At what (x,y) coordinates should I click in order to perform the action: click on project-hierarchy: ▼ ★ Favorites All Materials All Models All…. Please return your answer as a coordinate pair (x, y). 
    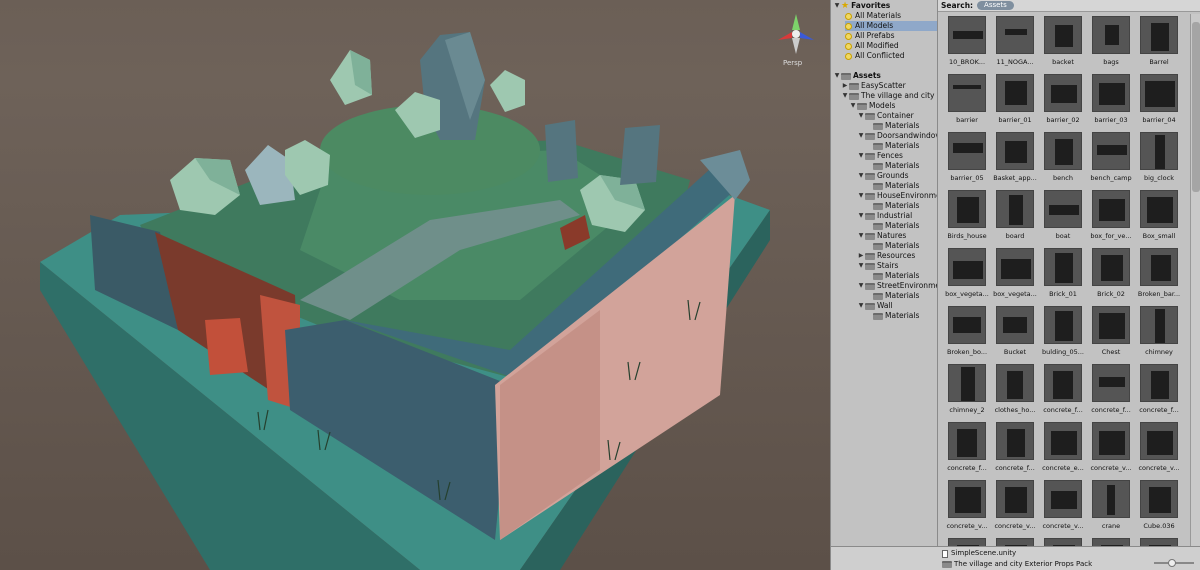
    Looking at the image, I should click on (884, 273).